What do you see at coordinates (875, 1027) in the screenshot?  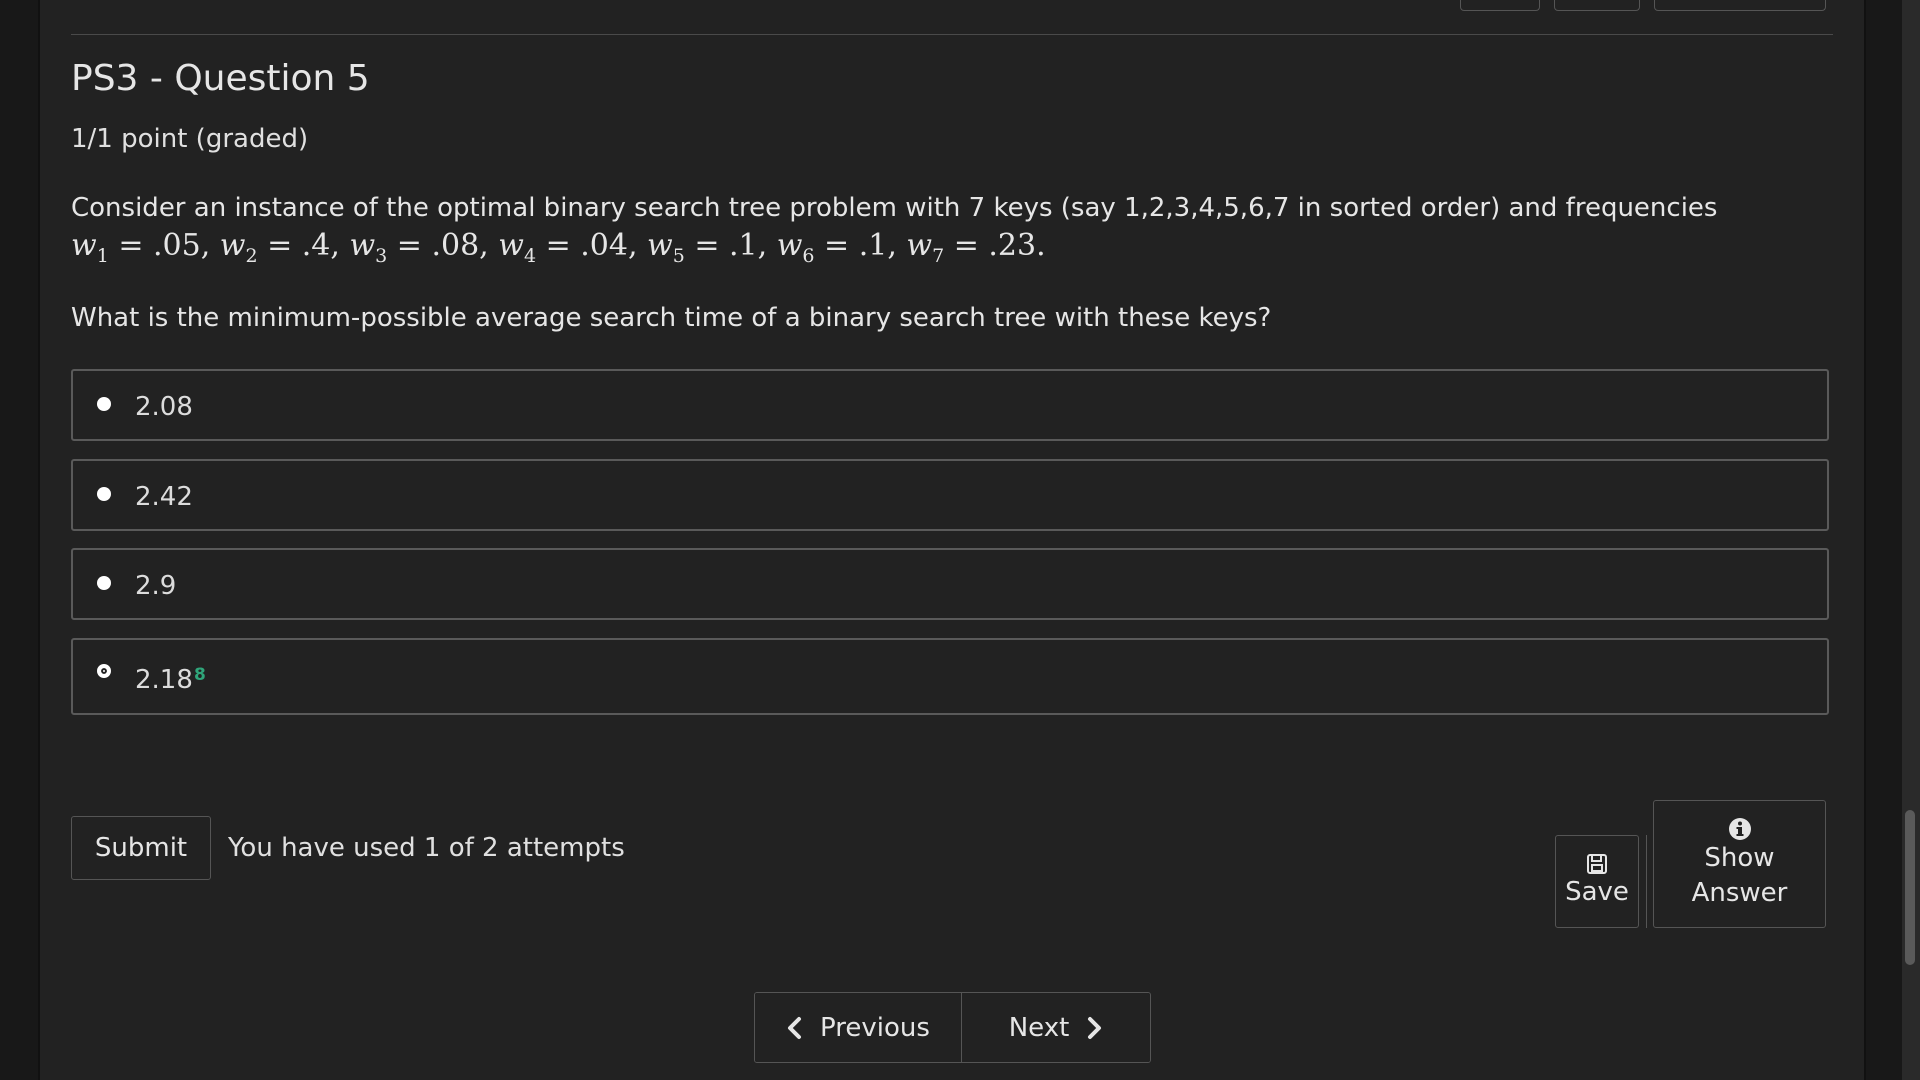 I see `previous-label: Previous` at bounding box center [875, 1027].